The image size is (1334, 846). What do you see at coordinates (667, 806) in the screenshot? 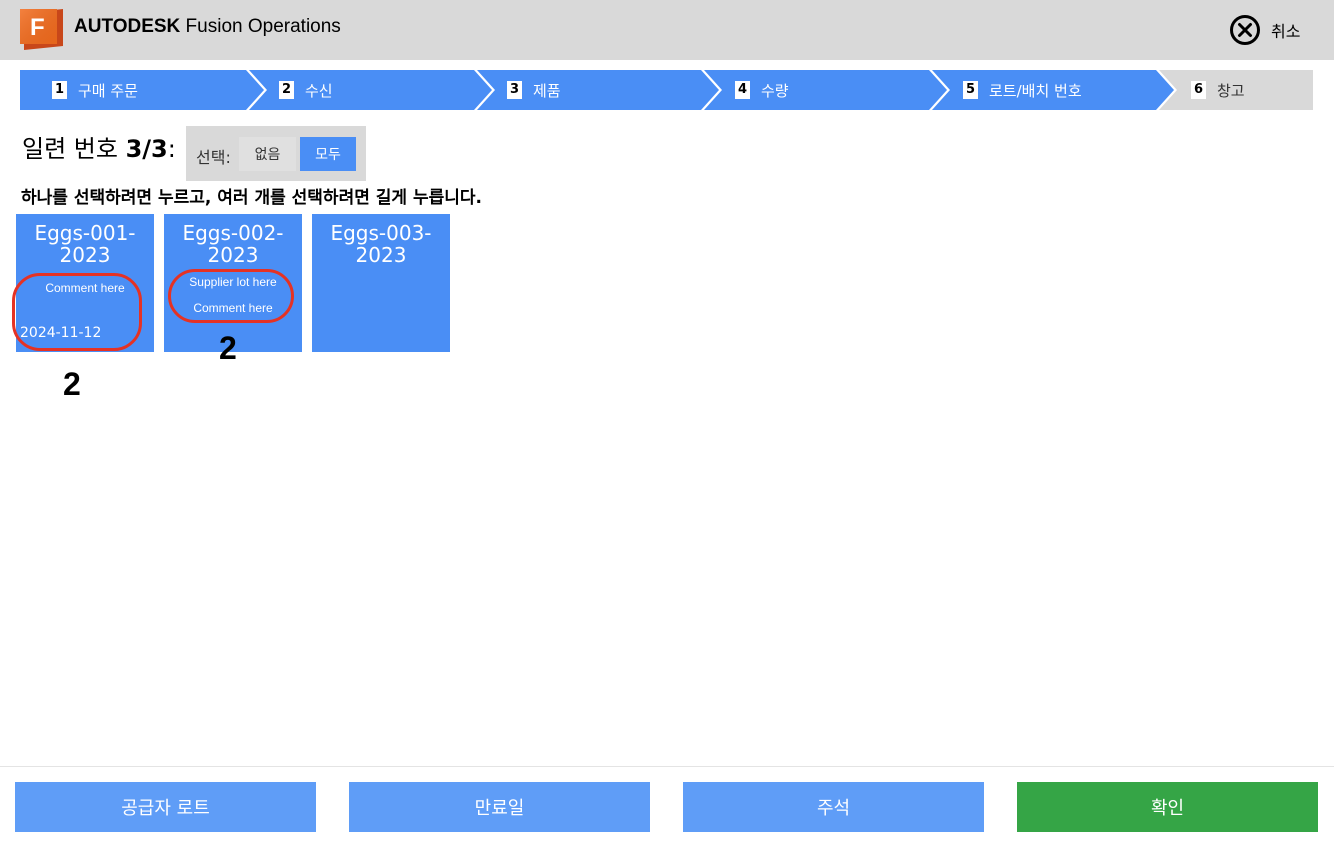
I see `action-footer: 공급자 로트 만료일 주석 확인` at bounding box center [667, 806].